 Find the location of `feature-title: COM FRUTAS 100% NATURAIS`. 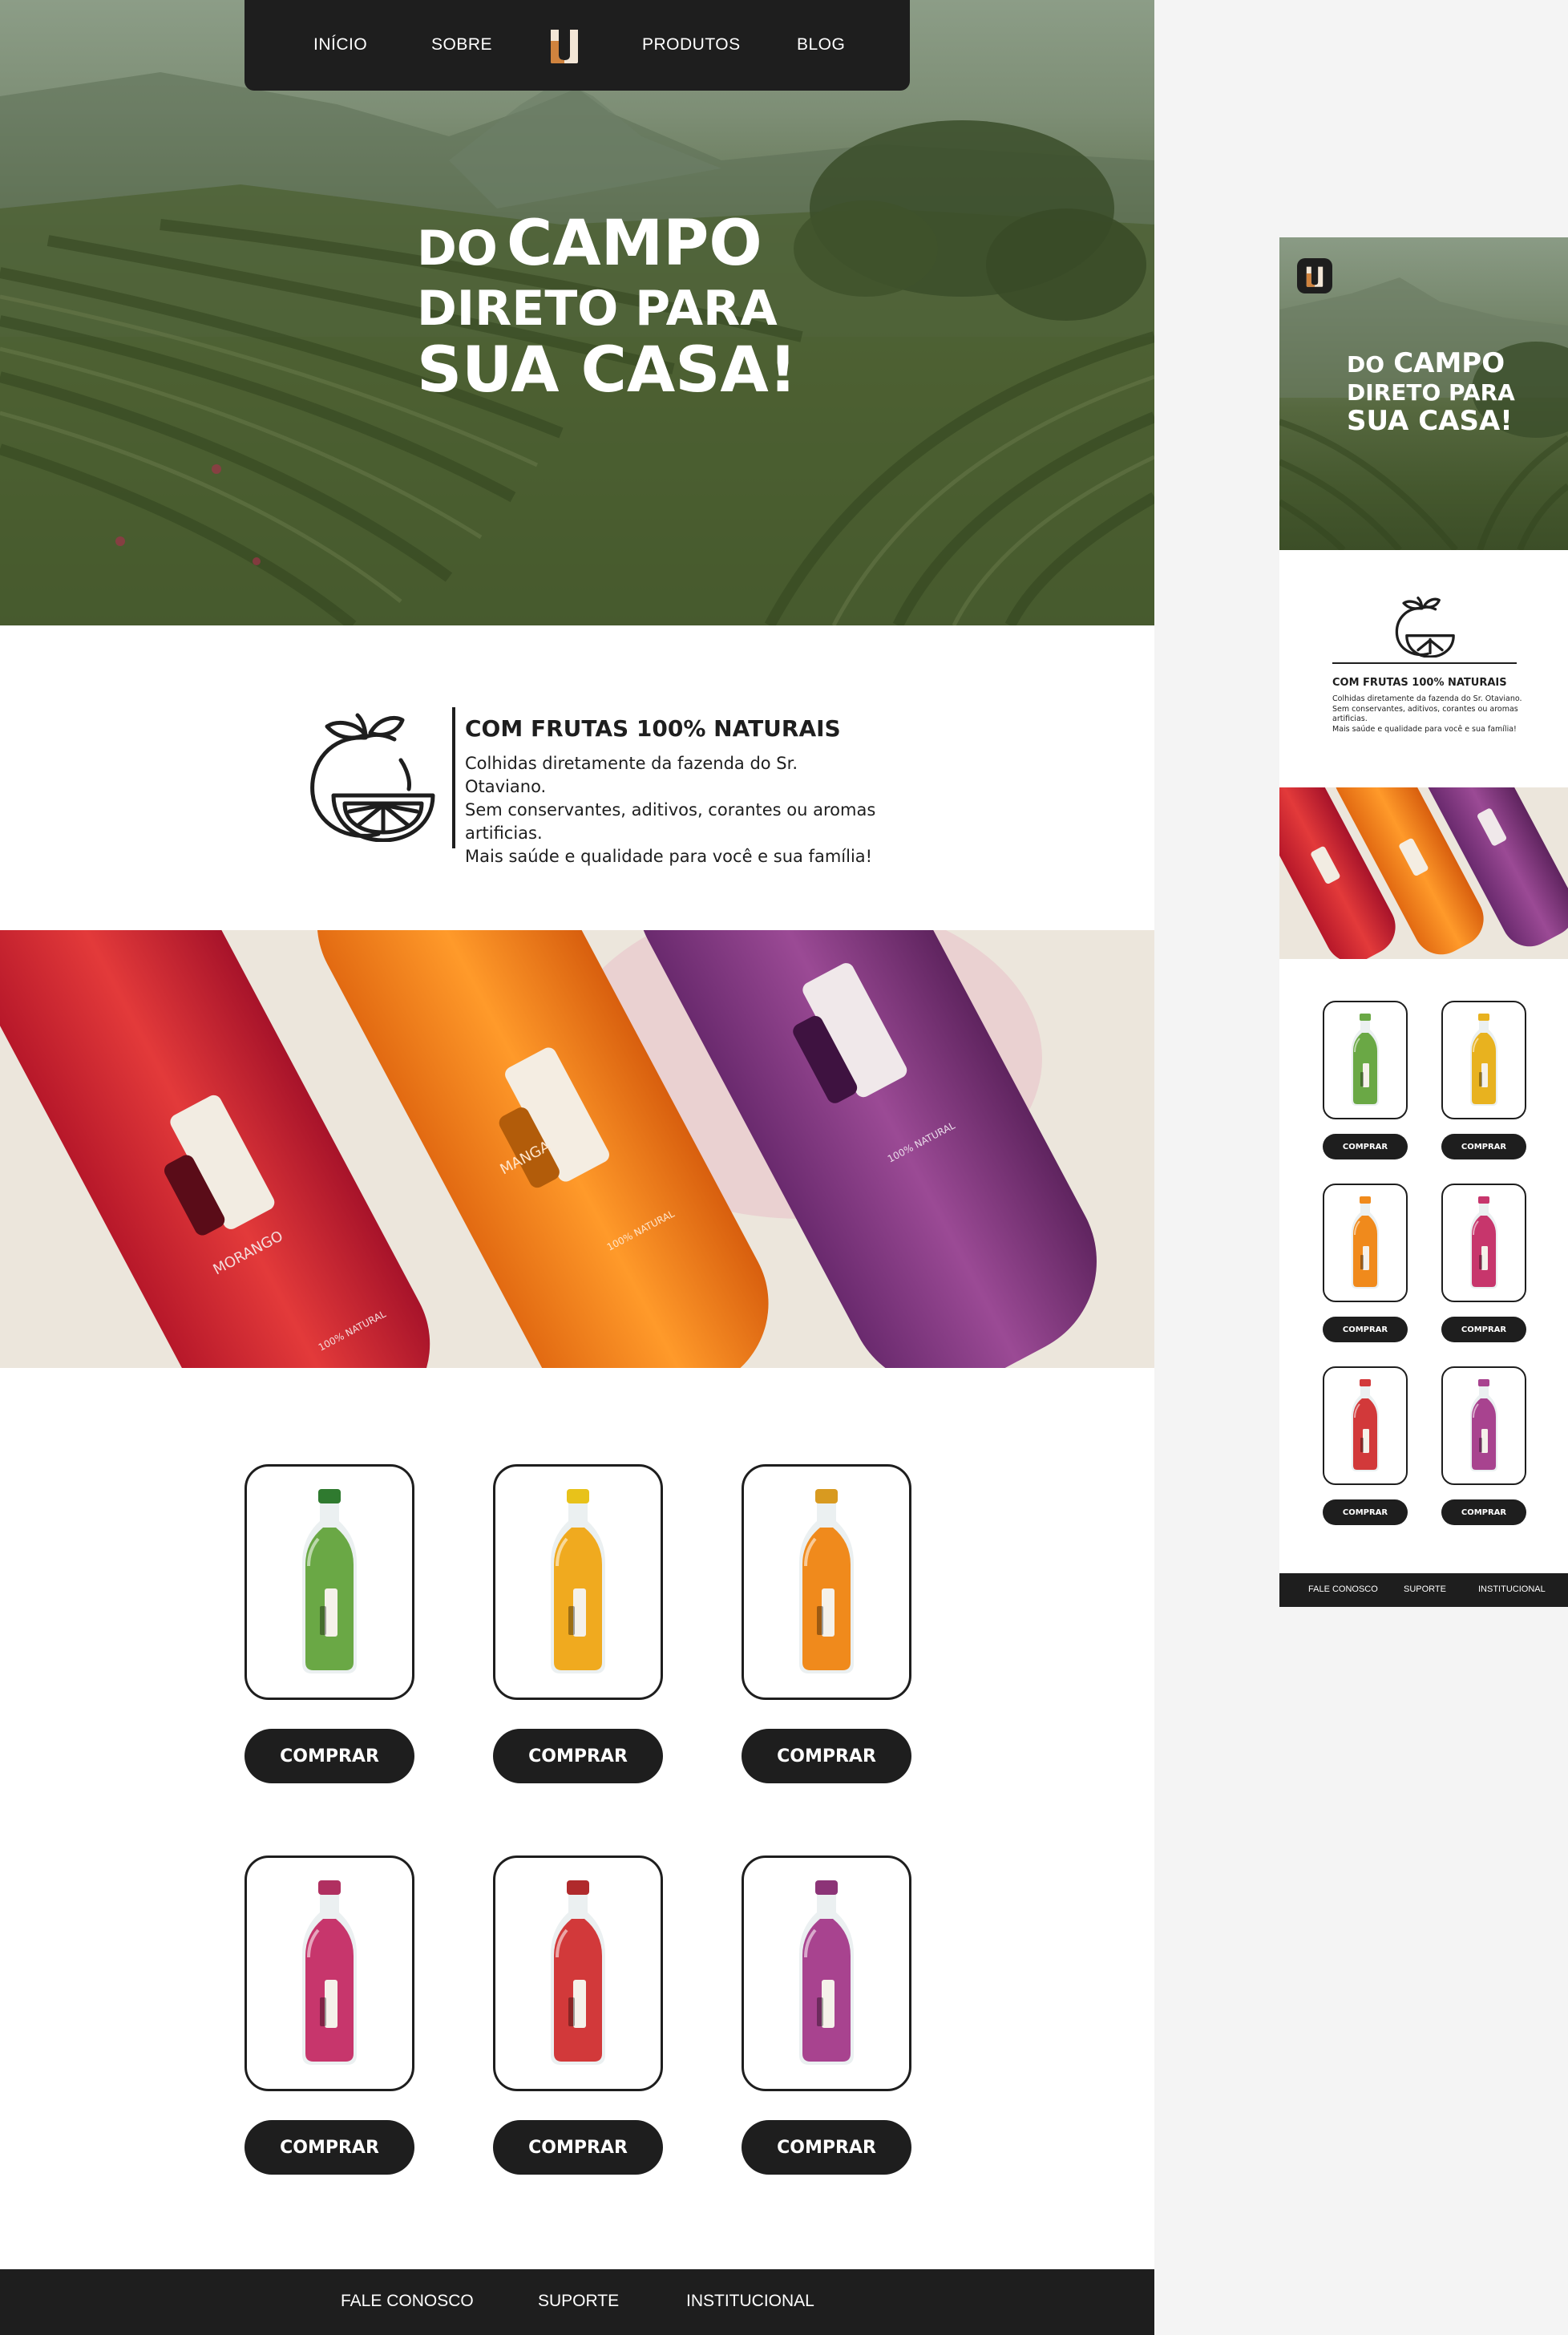

feature-title: COM FRUTAS 100% NATURAIS is located at coordinates (653, 729).